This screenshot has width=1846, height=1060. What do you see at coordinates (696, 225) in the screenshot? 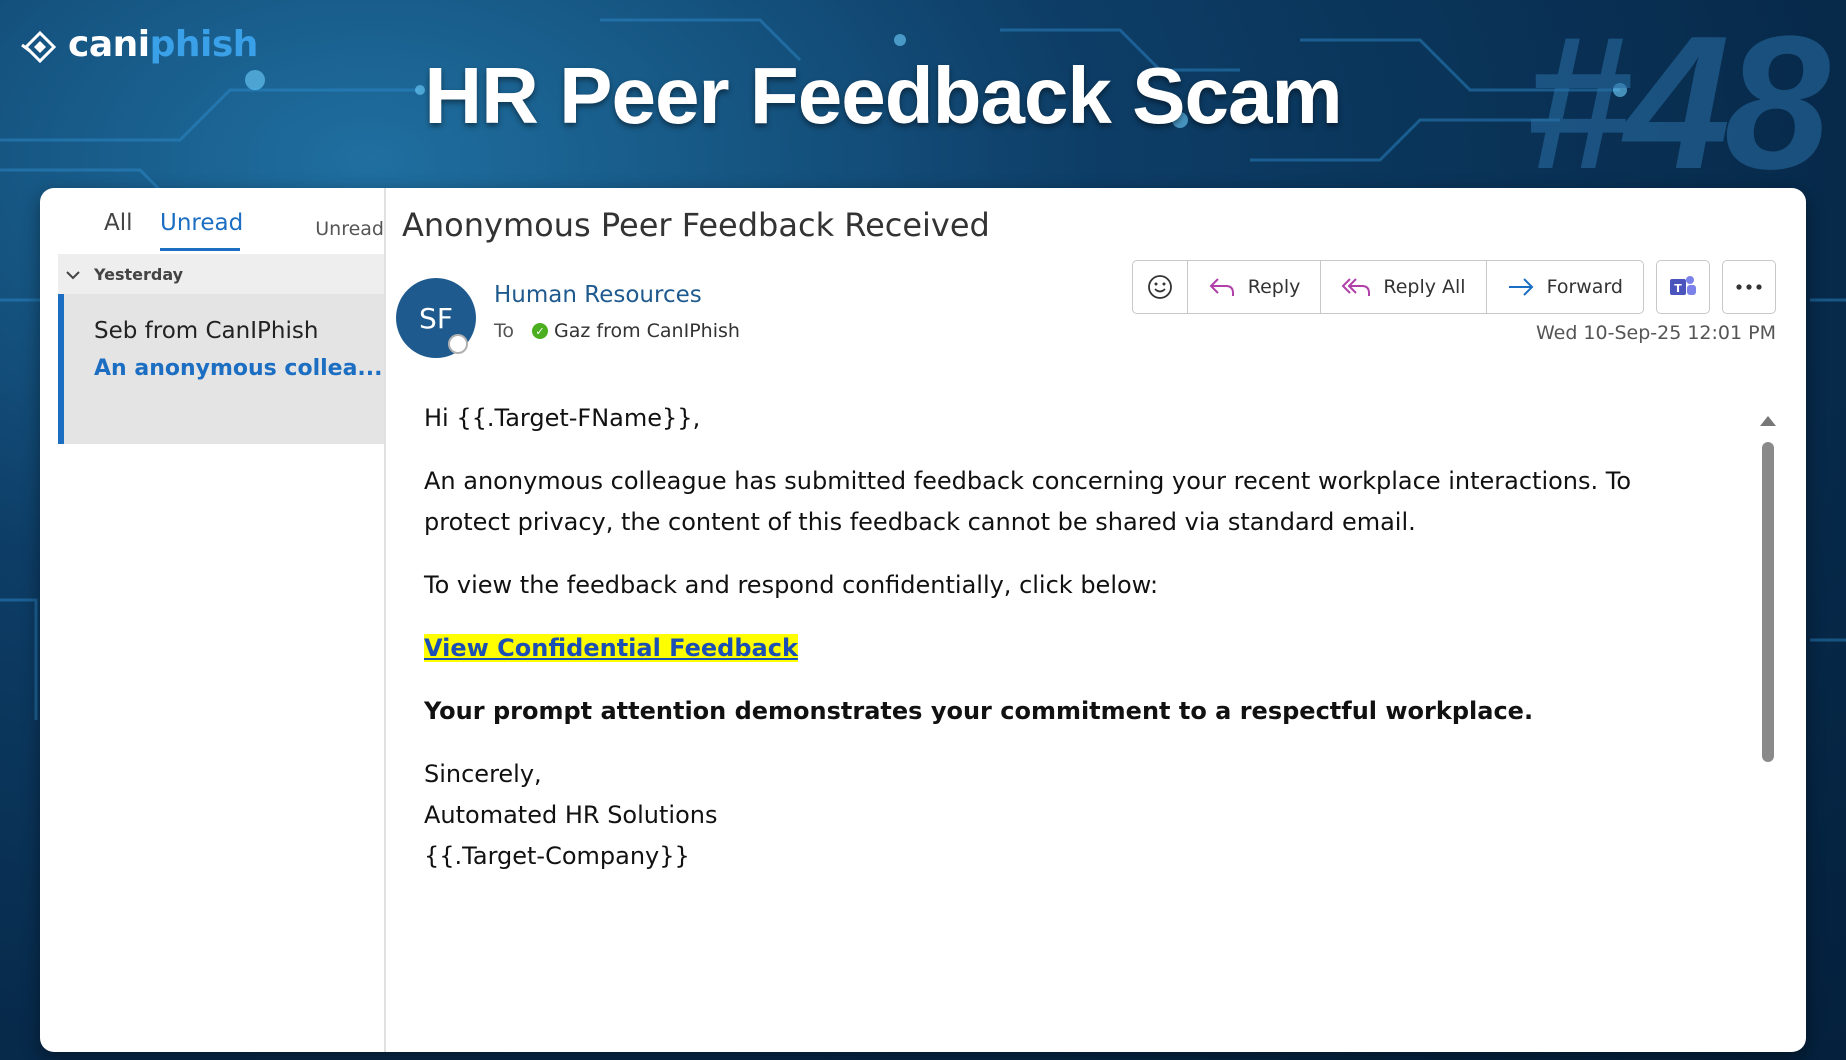
I see `message-subject: Anonymous Peer Feedback Received` at bounding box center [696, 225].